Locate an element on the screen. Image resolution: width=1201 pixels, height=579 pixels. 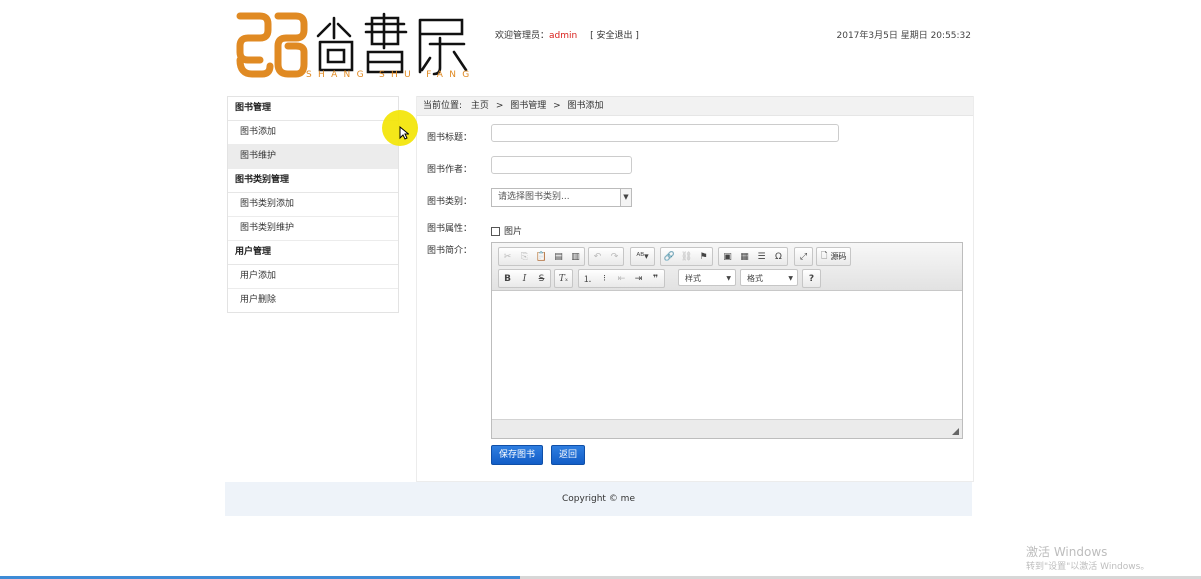
styles-dropdown: 样式 ▼ is located at coordinates (707, 277).